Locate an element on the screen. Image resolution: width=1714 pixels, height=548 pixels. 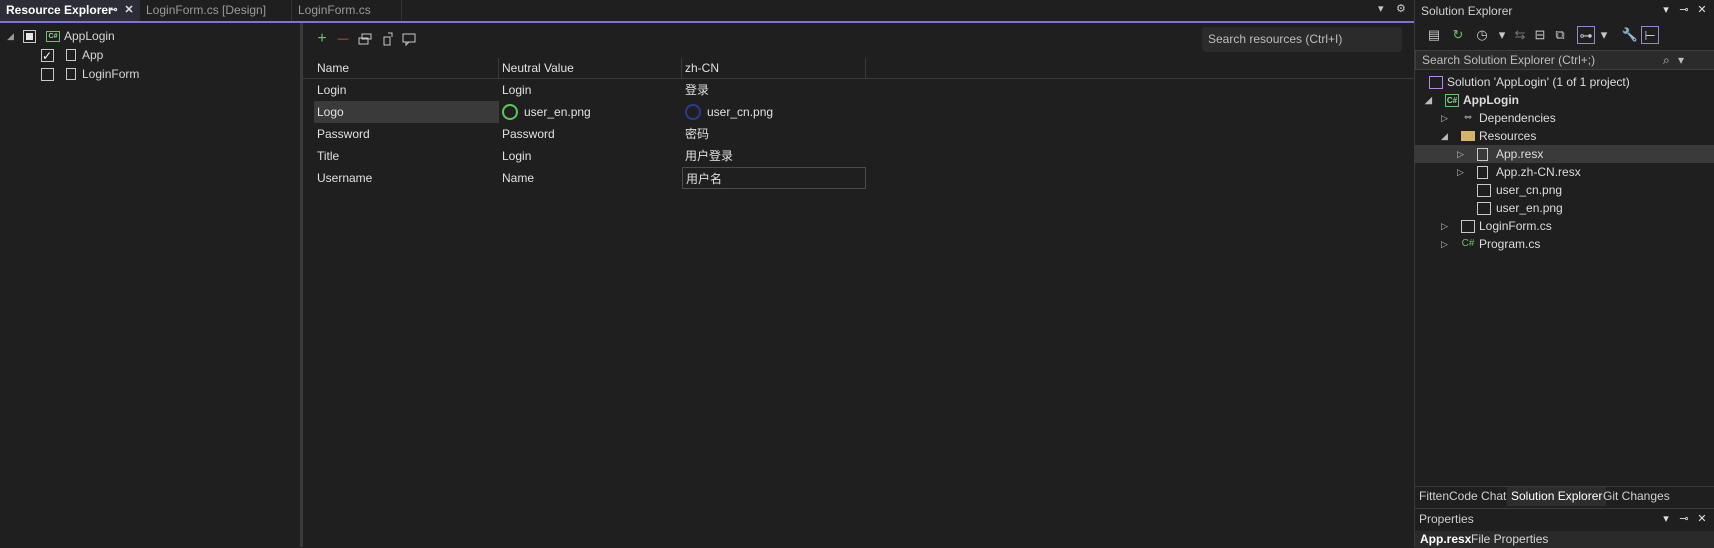
collapse-all-icon: ⊟ is located at coordinates (1540, 35).